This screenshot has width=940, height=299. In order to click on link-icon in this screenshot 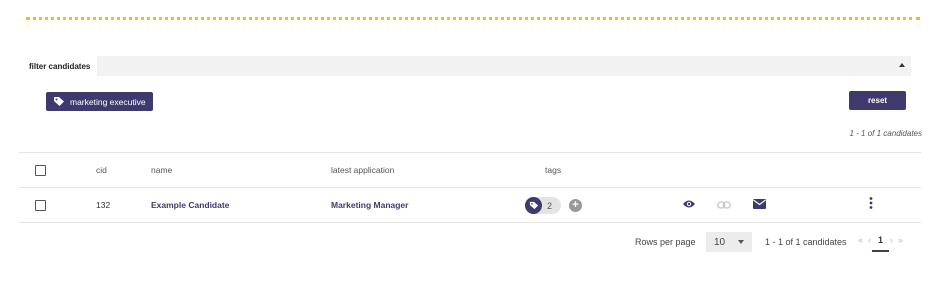, I will do `click(724, 205)`.